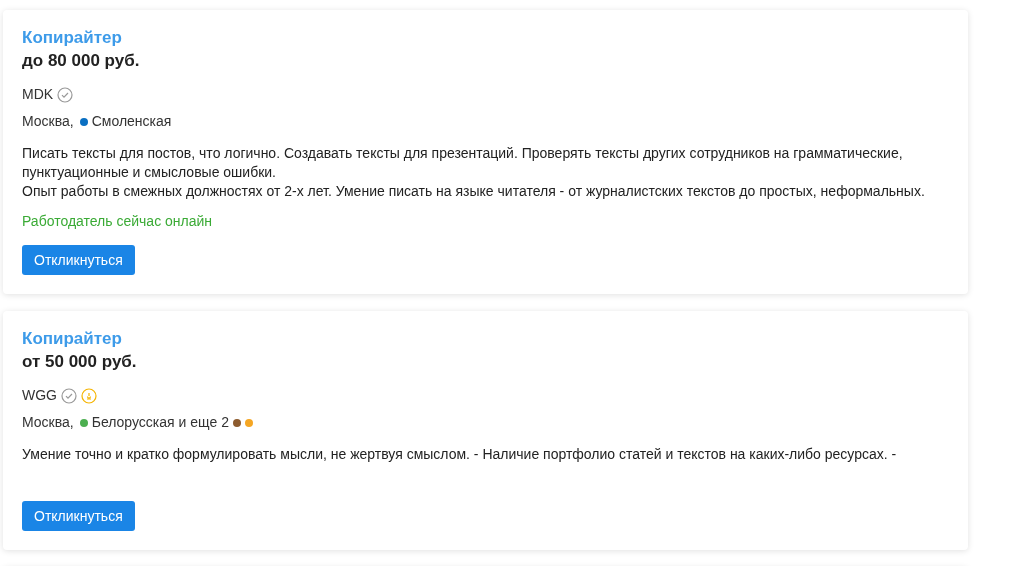  I want to click on company-name: WGG, so click(39, 395).